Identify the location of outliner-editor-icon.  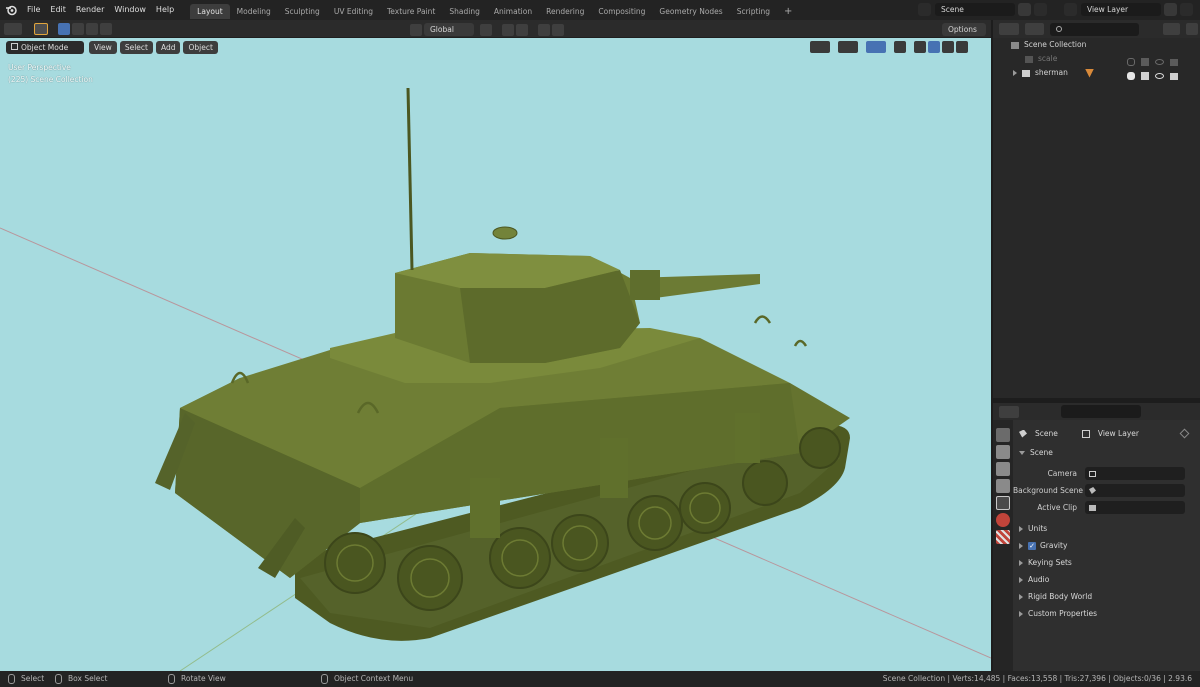
(1009, 29).